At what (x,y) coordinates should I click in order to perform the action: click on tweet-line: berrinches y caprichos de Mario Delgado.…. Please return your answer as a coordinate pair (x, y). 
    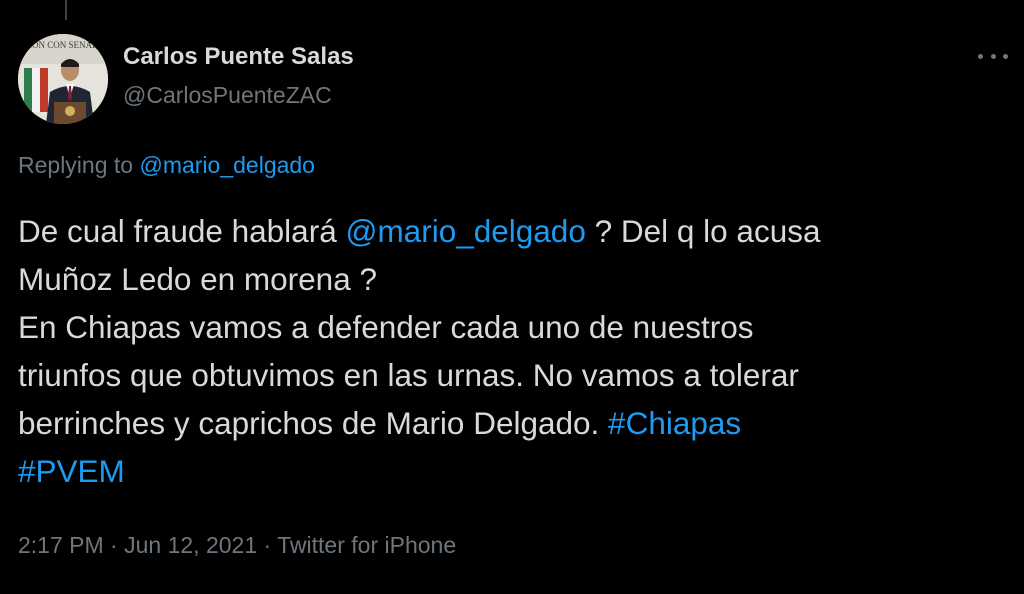
    Looking at the image, I should click on (518, 423).